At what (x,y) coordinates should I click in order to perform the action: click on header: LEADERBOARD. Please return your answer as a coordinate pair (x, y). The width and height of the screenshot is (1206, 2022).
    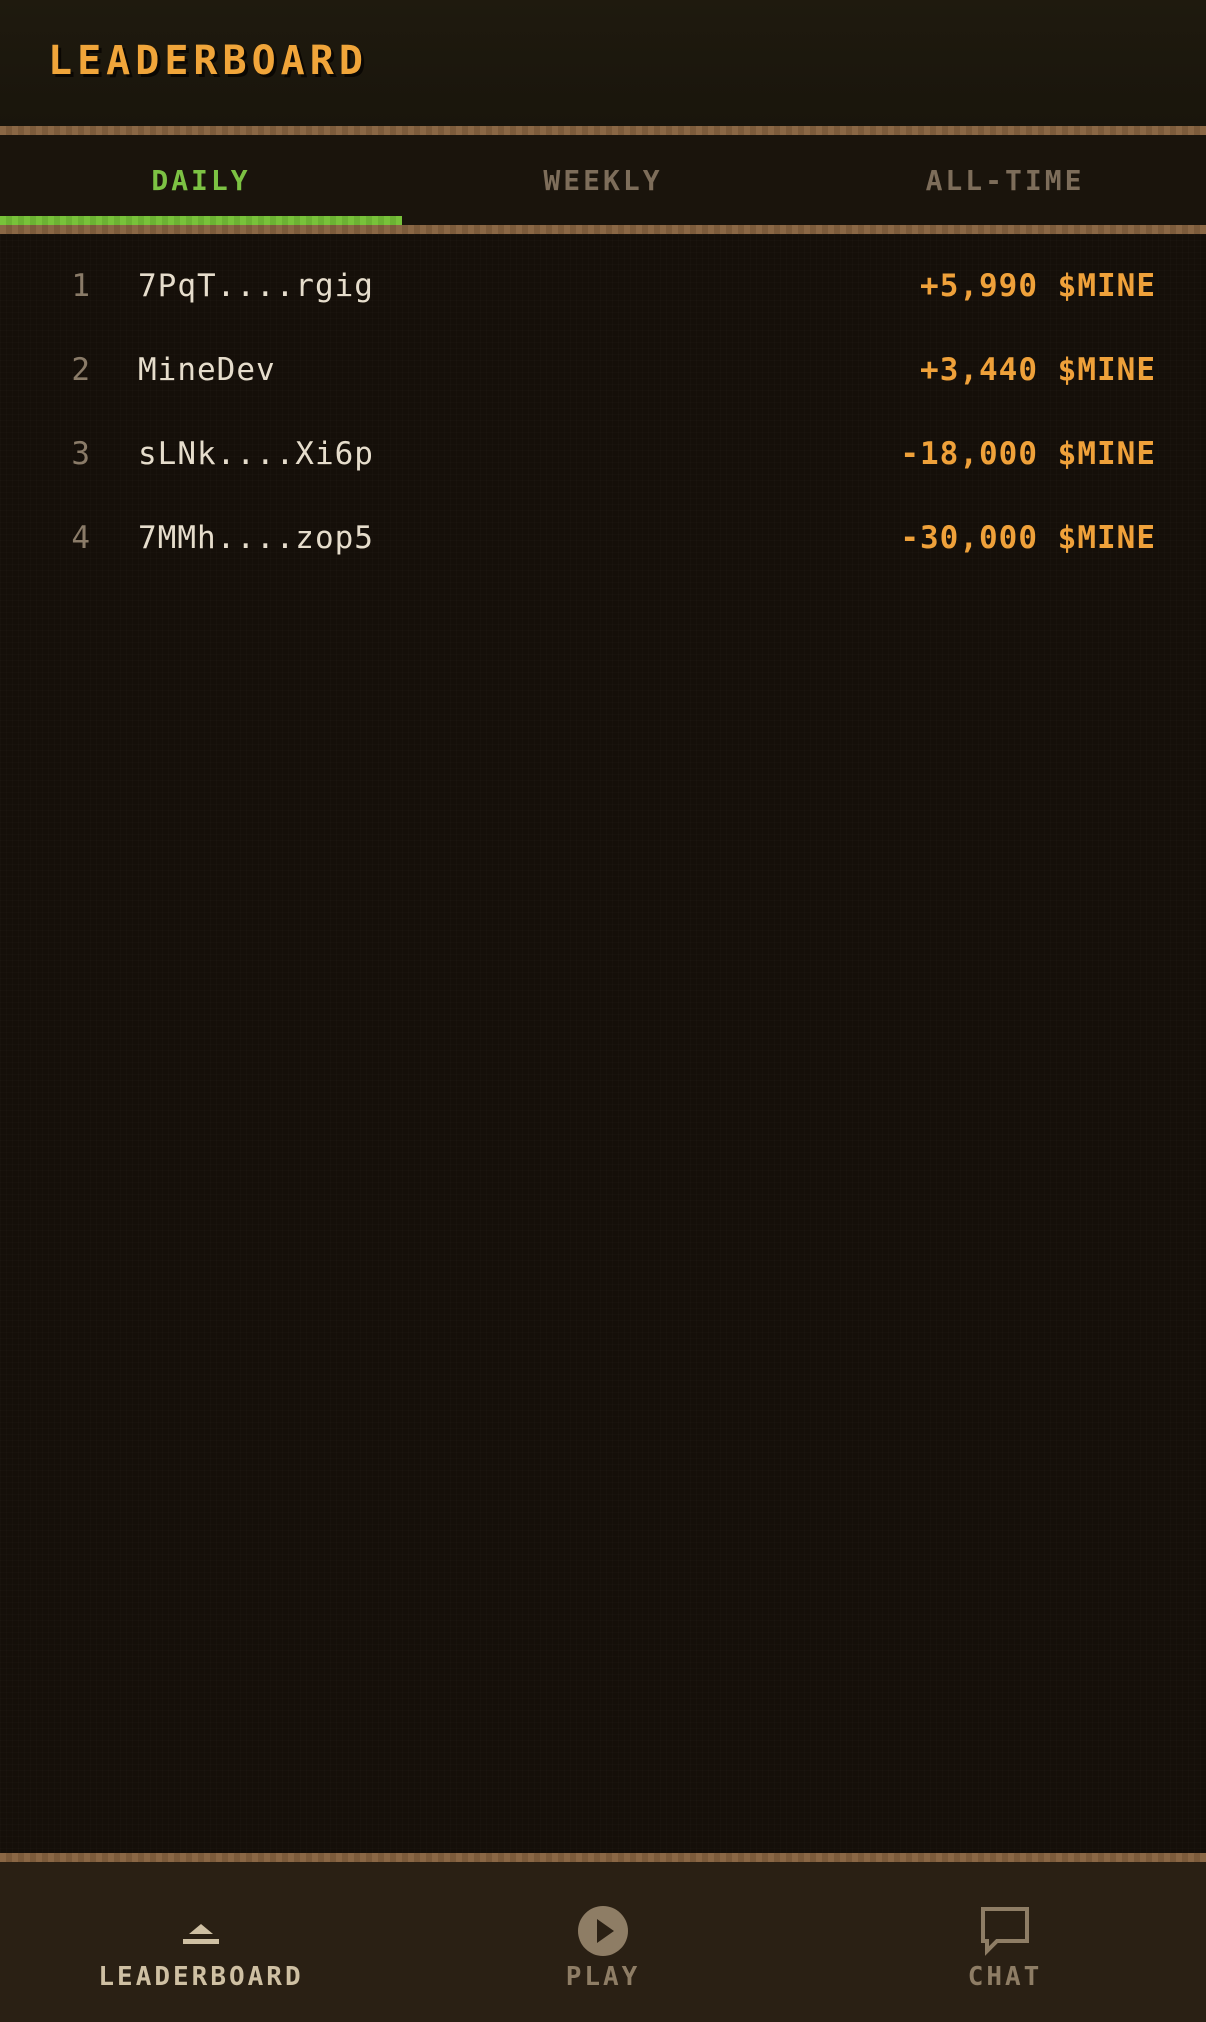
    Looking at the image, I should click on (603, 63).